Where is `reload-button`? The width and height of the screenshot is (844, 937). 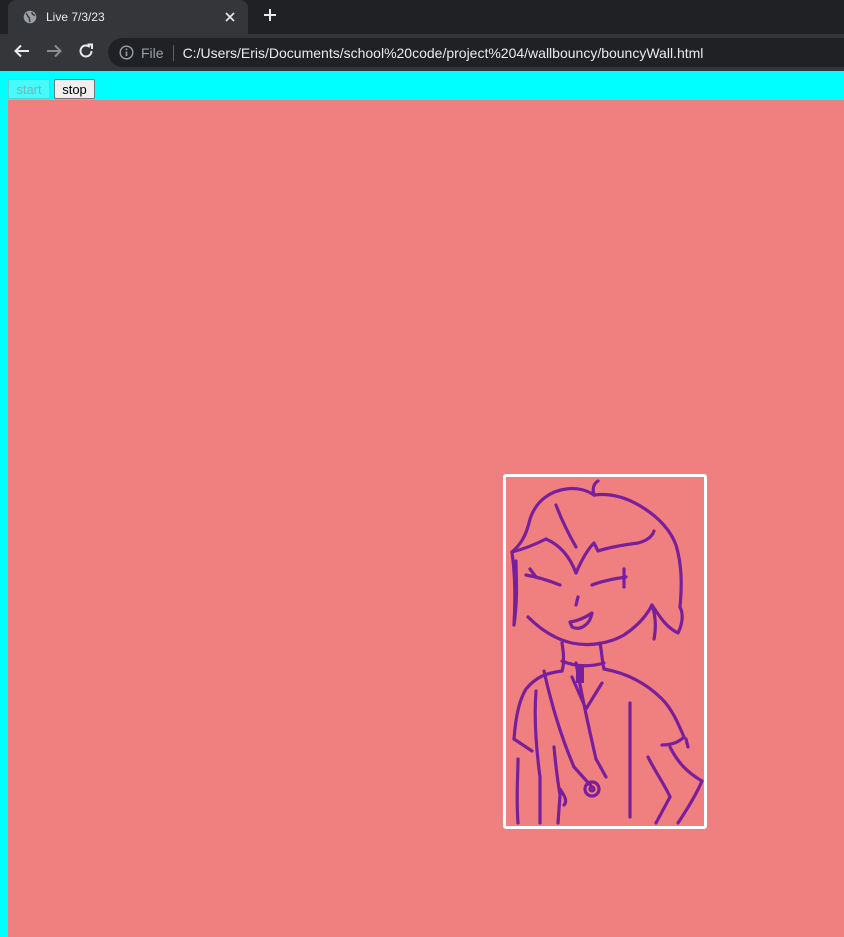 reload-button is located at coordinates (86, 53).